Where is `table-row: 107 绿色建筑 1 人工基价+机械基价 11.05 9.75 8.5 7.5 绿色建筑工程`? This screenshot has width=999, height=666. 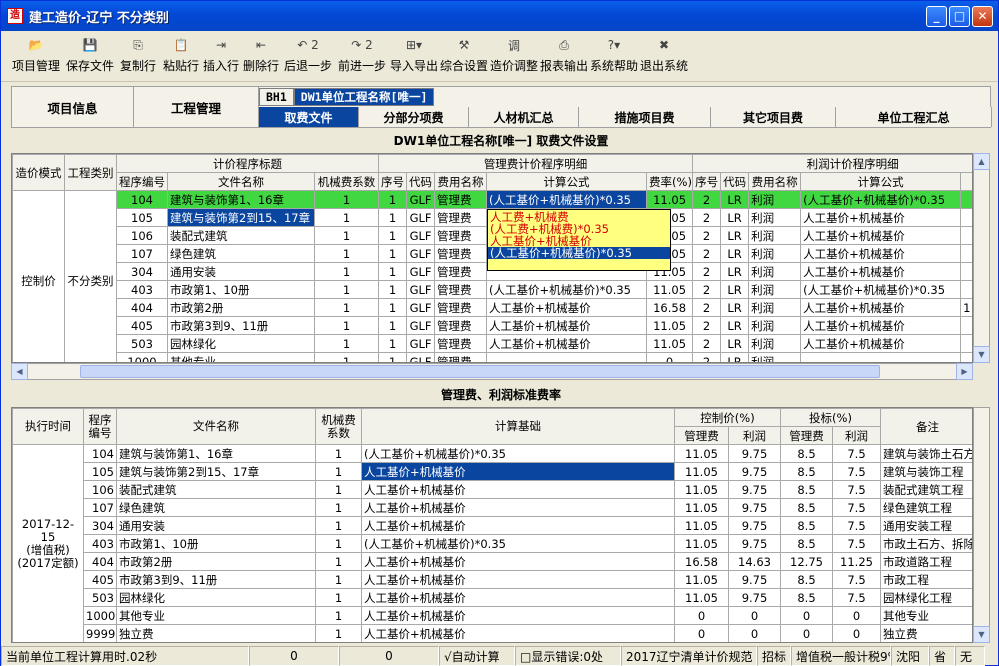
table-row: 107 绿色建筑 1 人工基价+机械基价 11.05 9.75 8.5 7.5 绿色建筑工程 is located at coordinates (492, 507).